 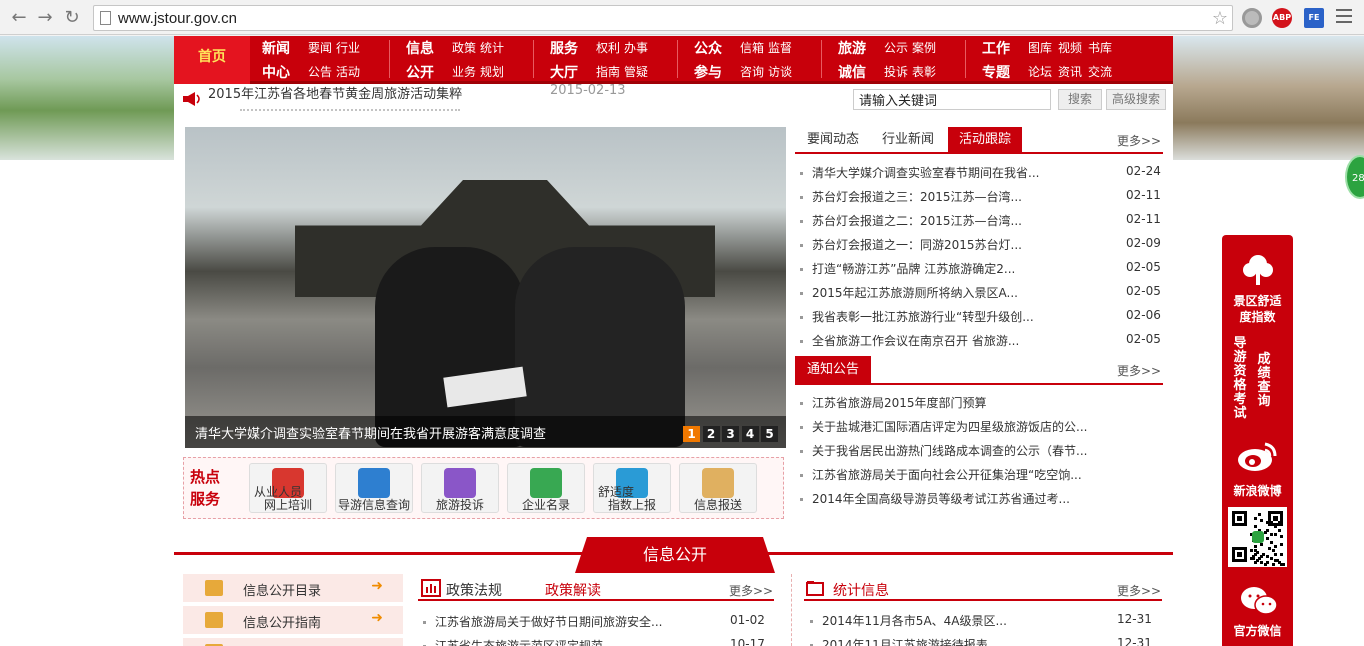 What do you see at coordinates (335, 92) in the screenshot?
I see `notice-link: 2015年江苏省各地春节黄金周旅游活动集粹` at bounding box center [335, 92].